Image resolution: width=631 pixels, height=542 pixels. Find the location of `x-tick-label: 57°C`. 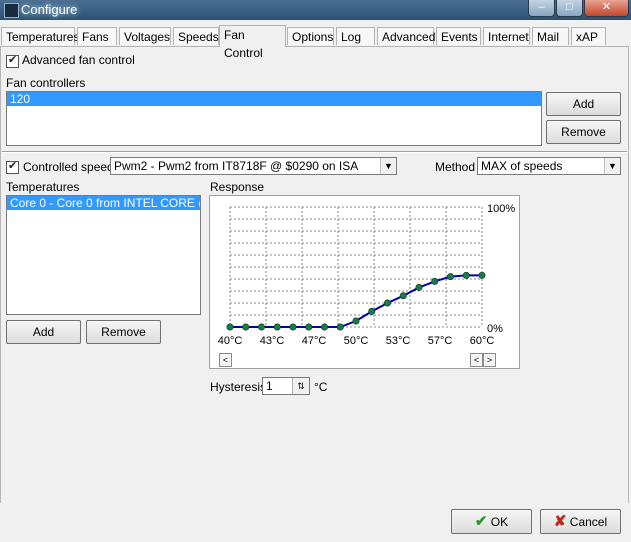

x-tick-label: 57°C is located at coordinates (440, 341).